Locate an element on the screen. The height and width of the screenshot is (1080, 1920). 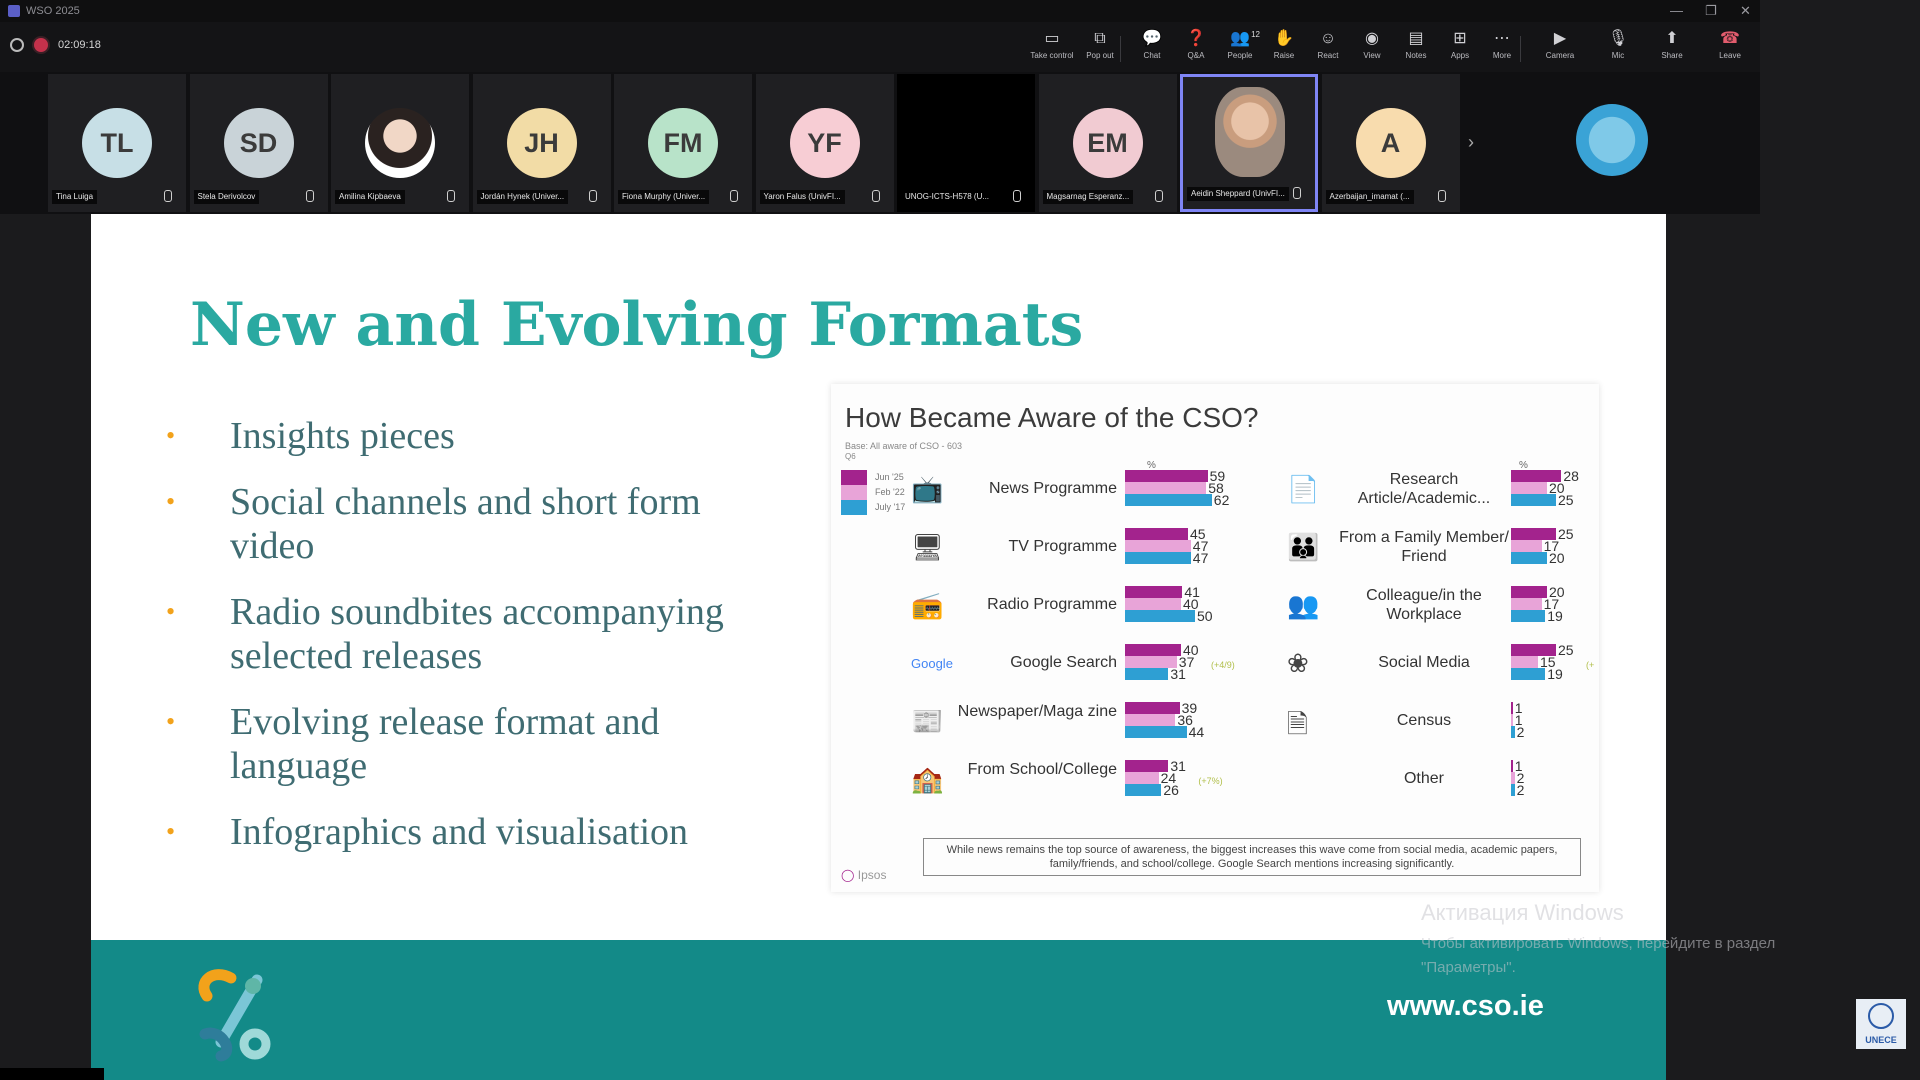
participant-tile: TL Tina Luiga is located at coordinates (117, 143).